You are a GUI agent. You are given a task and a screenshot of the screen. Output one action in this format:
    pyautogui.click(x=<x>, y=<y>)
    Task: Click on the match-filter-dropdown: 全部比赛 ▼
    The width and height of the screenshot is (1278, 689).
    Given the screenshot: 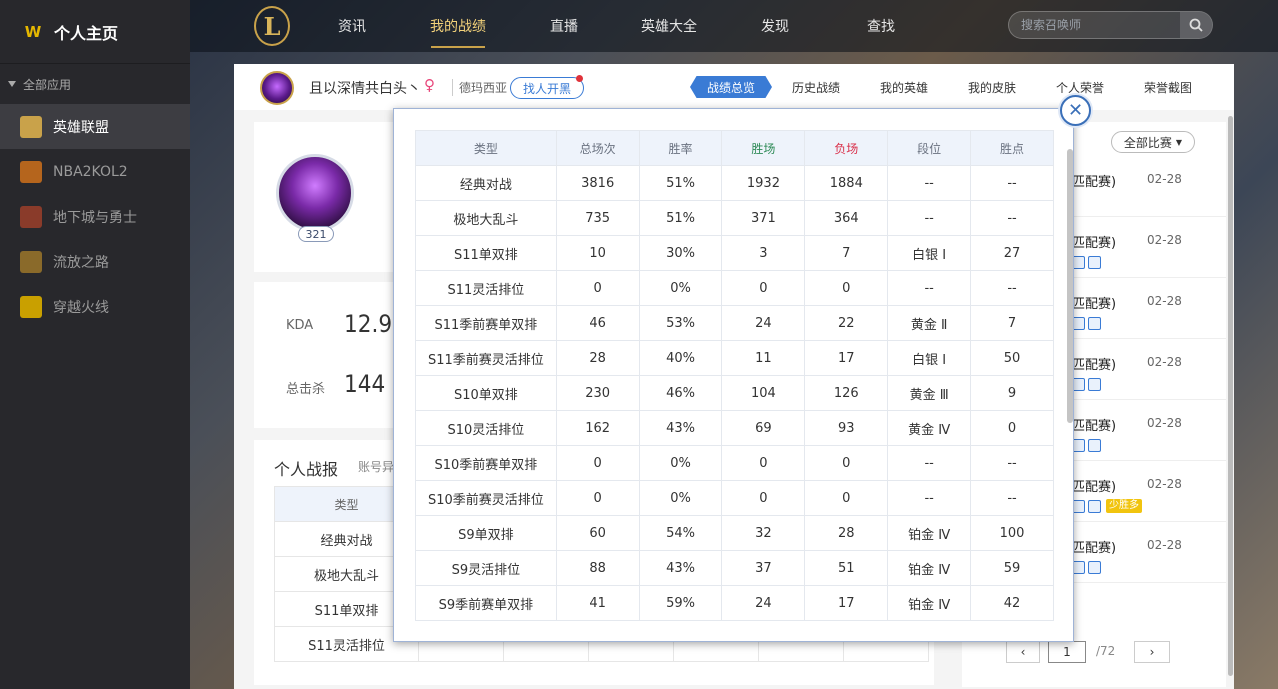 What is the action you would take?
    pyautogui.click(x=1153, y=142)
    